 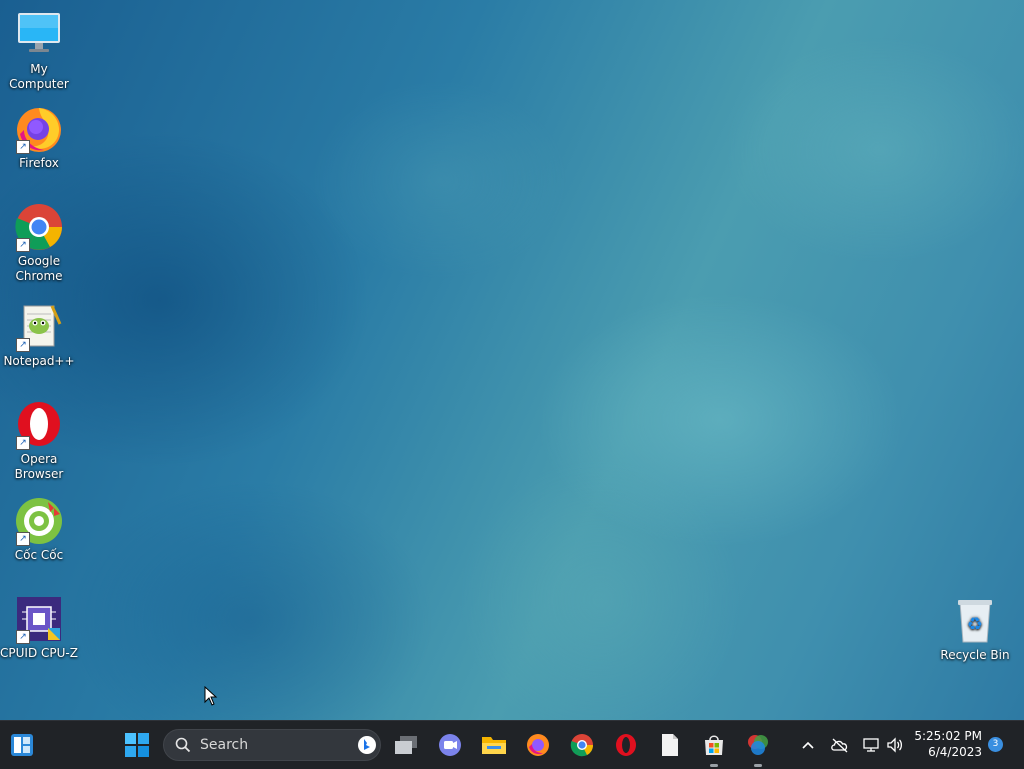 I want to click on mouse-cursor-icon, so click(x=211, y=697).